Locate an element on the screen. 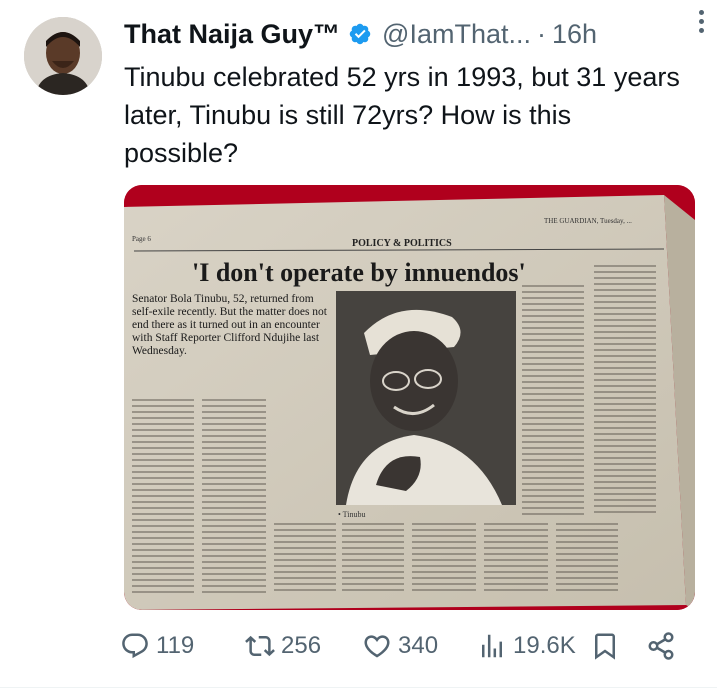 This screenshot has width=717, height=690. reply-icon is located at coordinates (135, 646).